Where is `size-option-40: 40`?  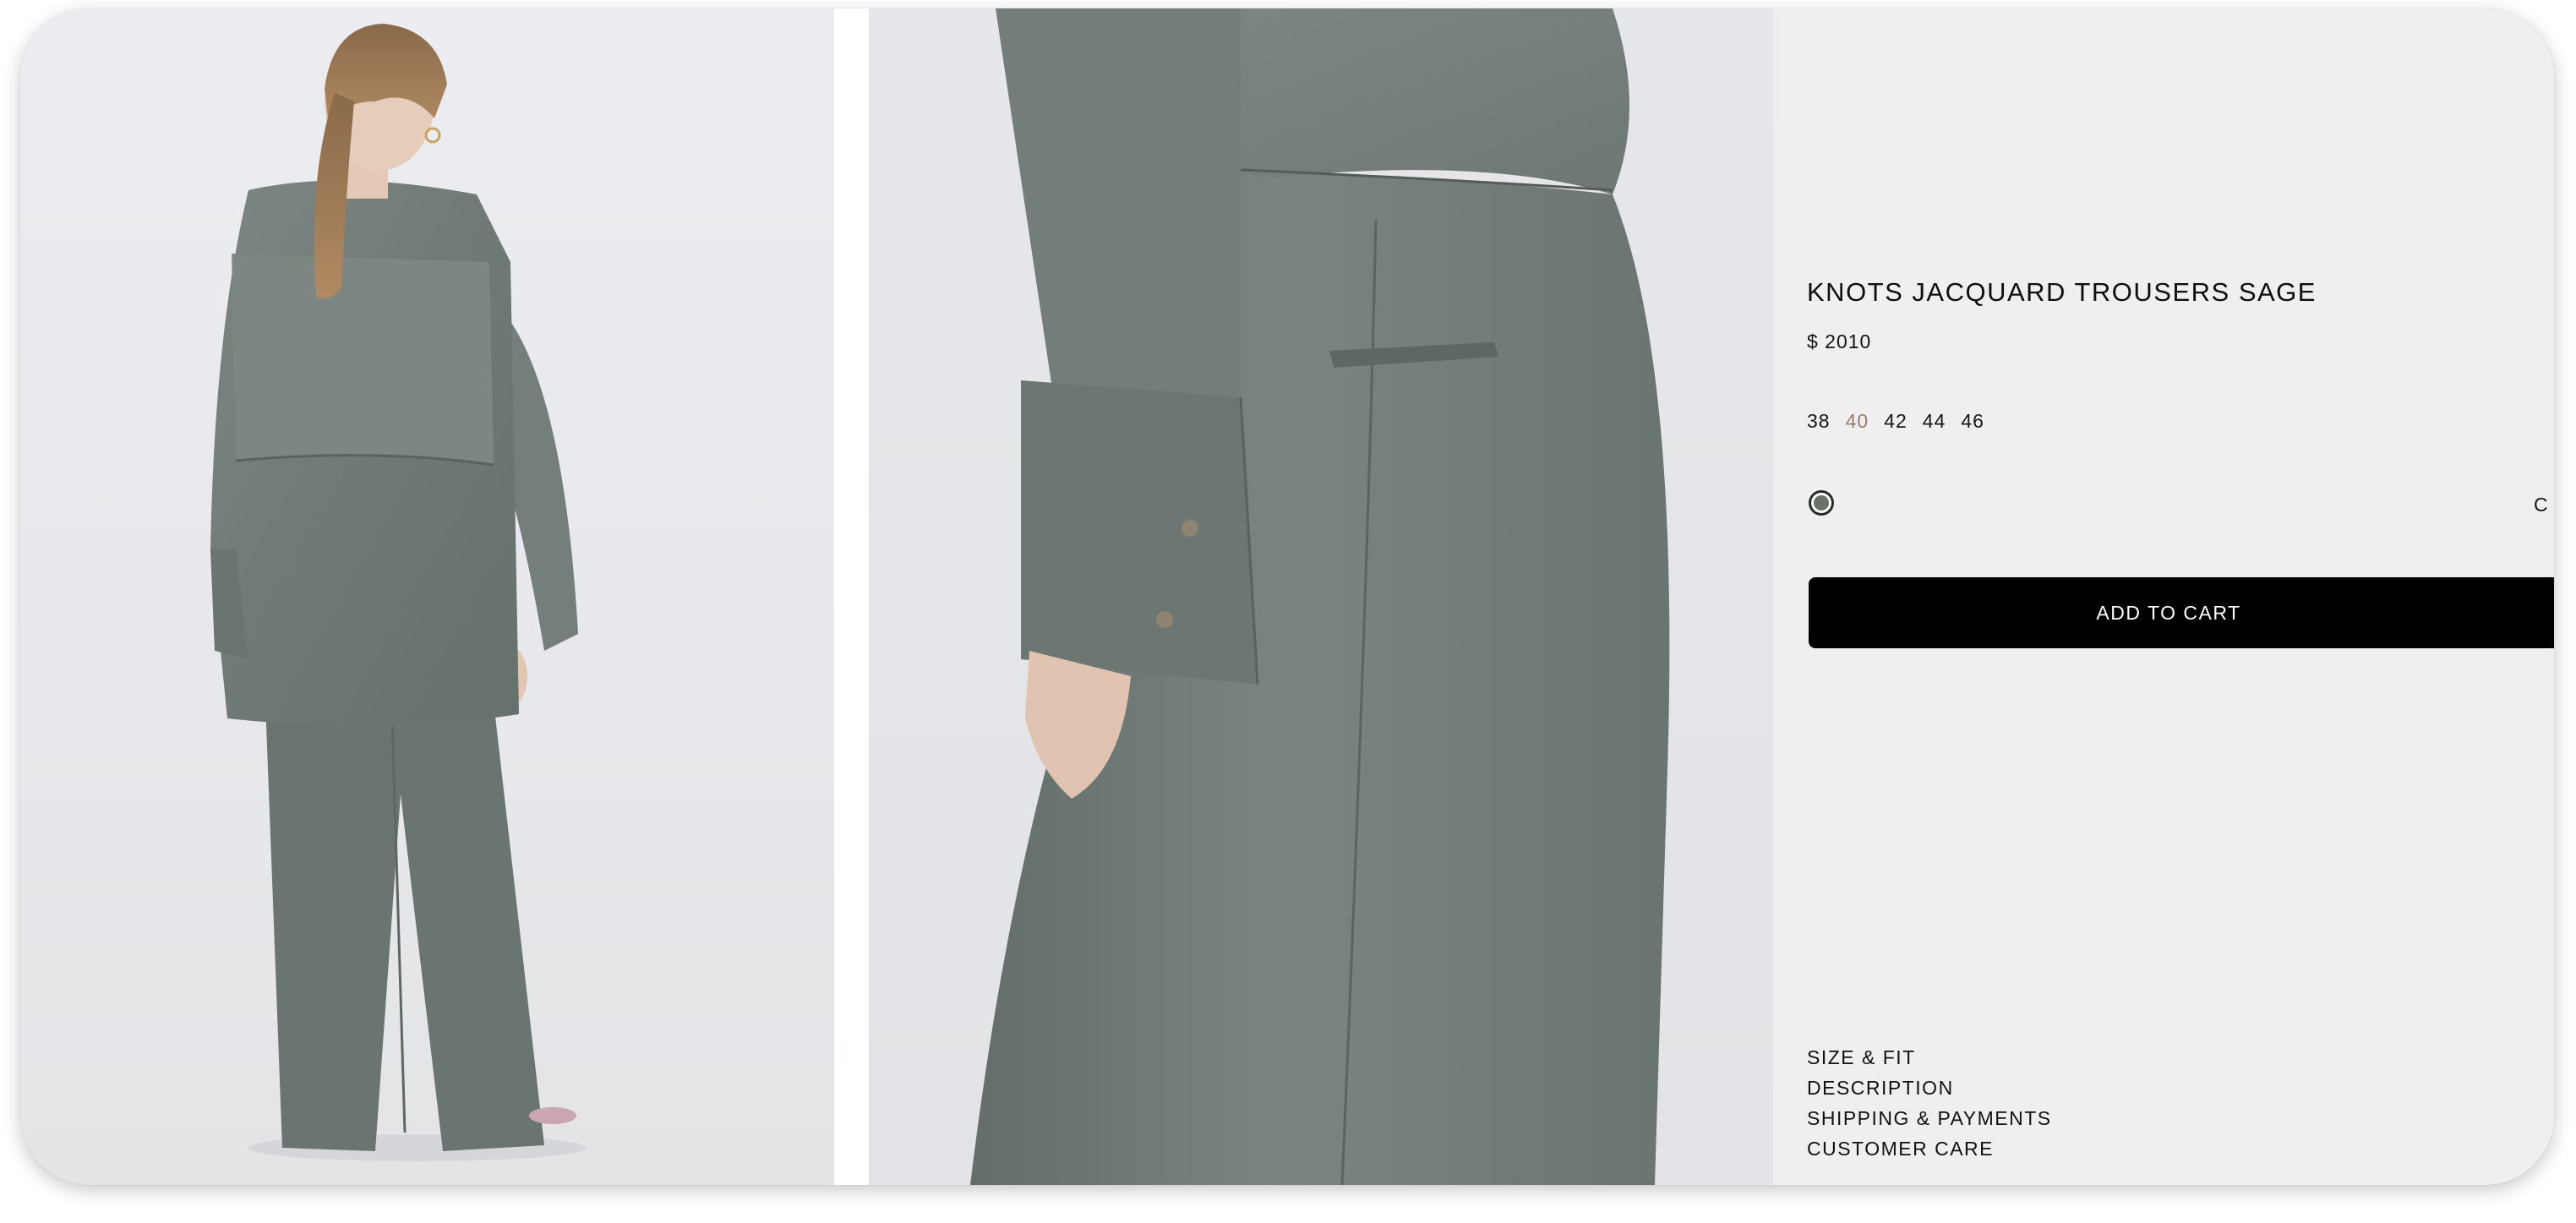
size-option-40: 40 is located at coordinates (1857, 422).